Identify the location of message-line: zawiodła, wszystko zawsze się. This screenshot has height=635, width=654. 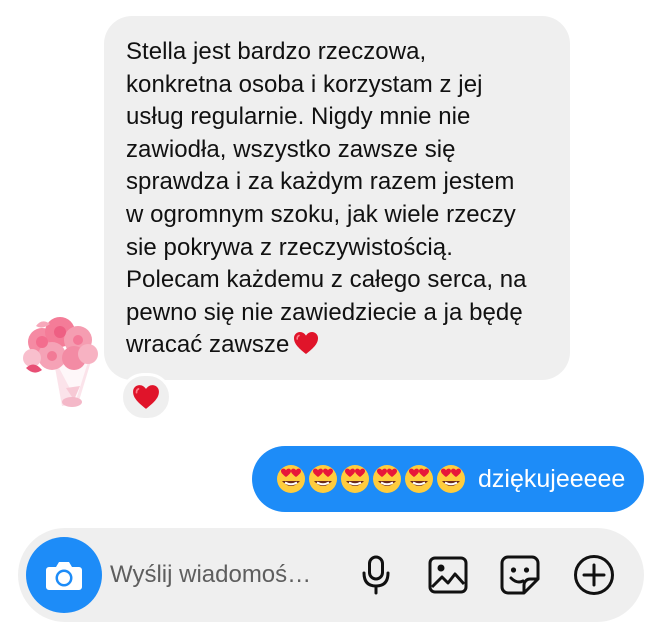
(291, 149).